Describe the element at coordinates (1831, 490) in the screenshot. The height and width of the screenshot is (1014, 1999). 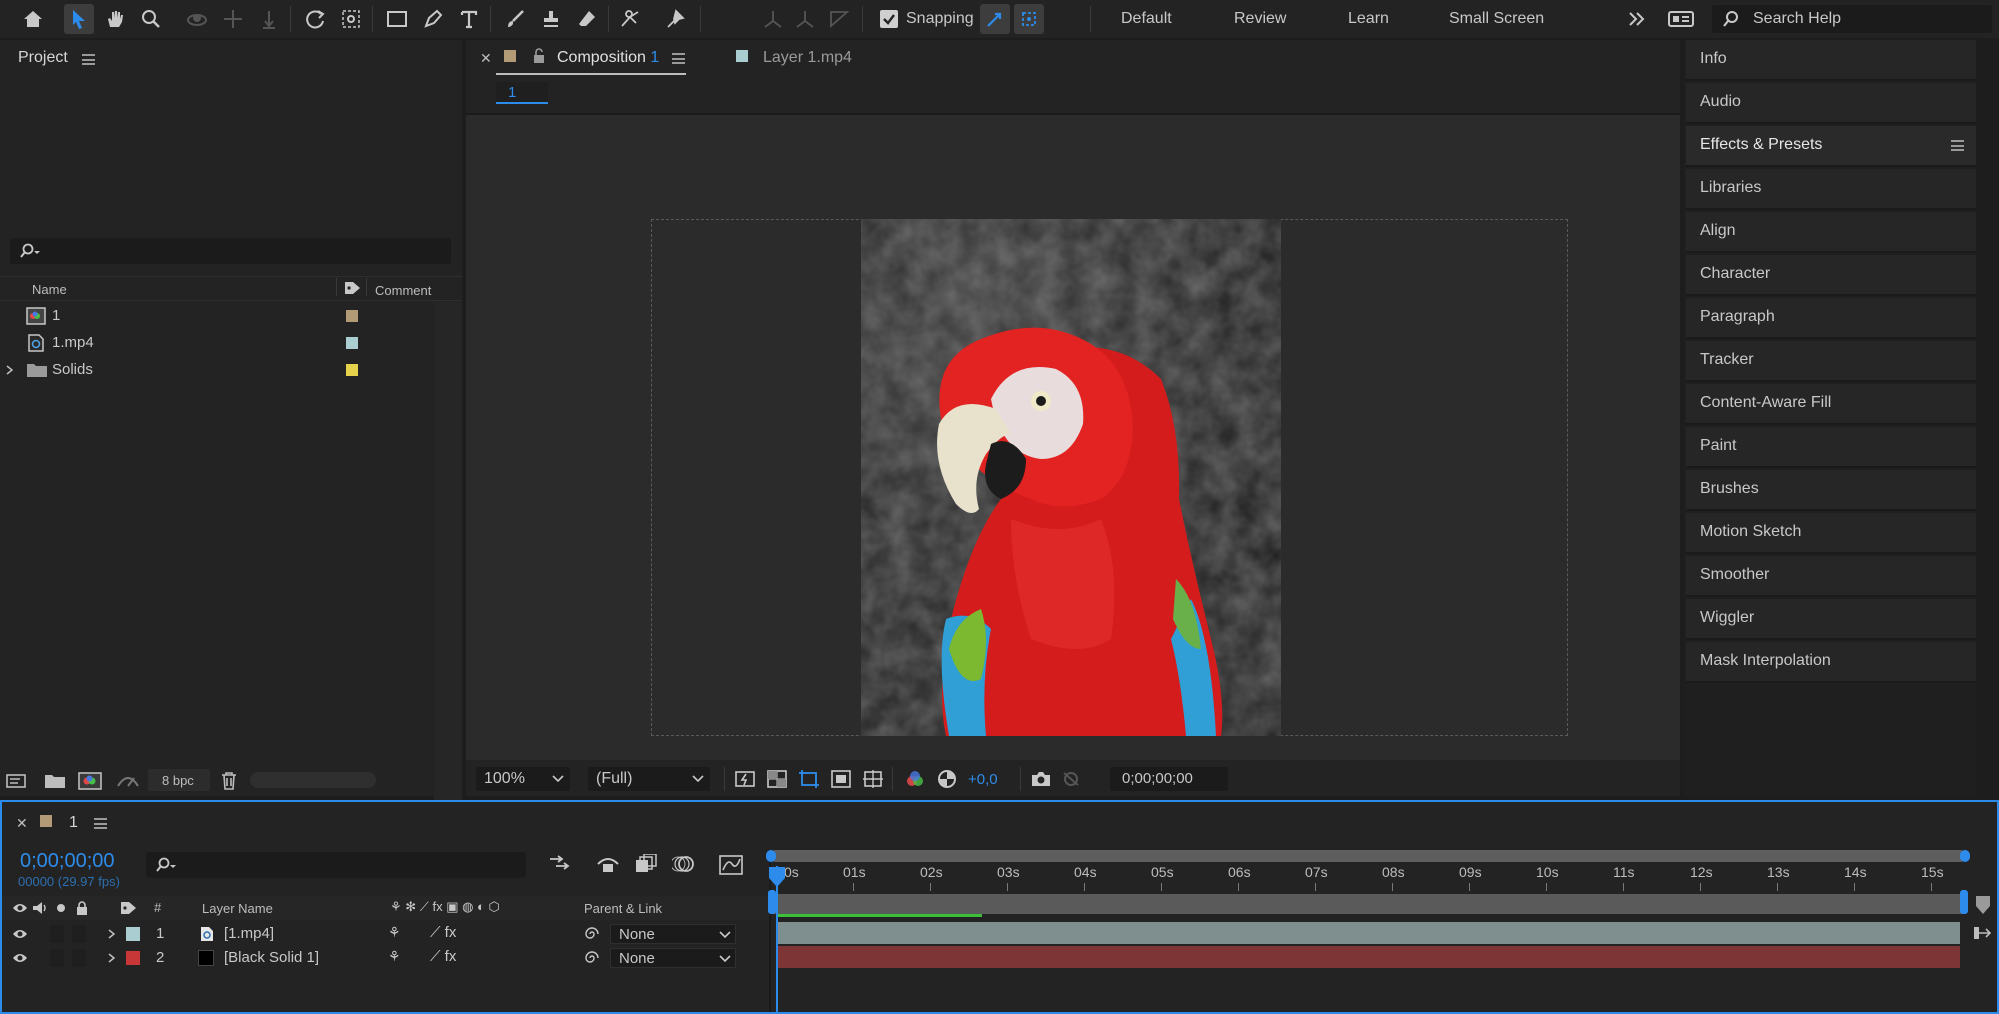
I see `panel-tab-brushes: Brushes` at that location.